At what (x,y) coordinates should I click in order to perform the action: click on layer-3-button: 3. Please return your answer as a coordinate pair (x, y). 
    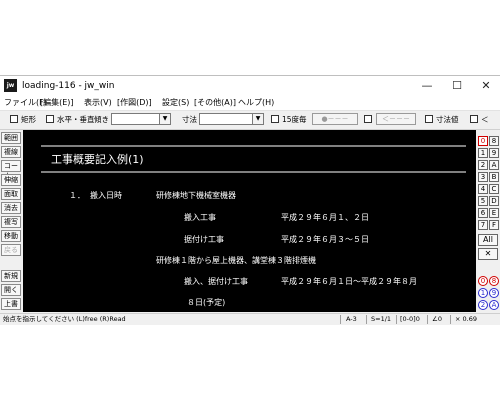
    Looking at the image, I should click on (483, 177).